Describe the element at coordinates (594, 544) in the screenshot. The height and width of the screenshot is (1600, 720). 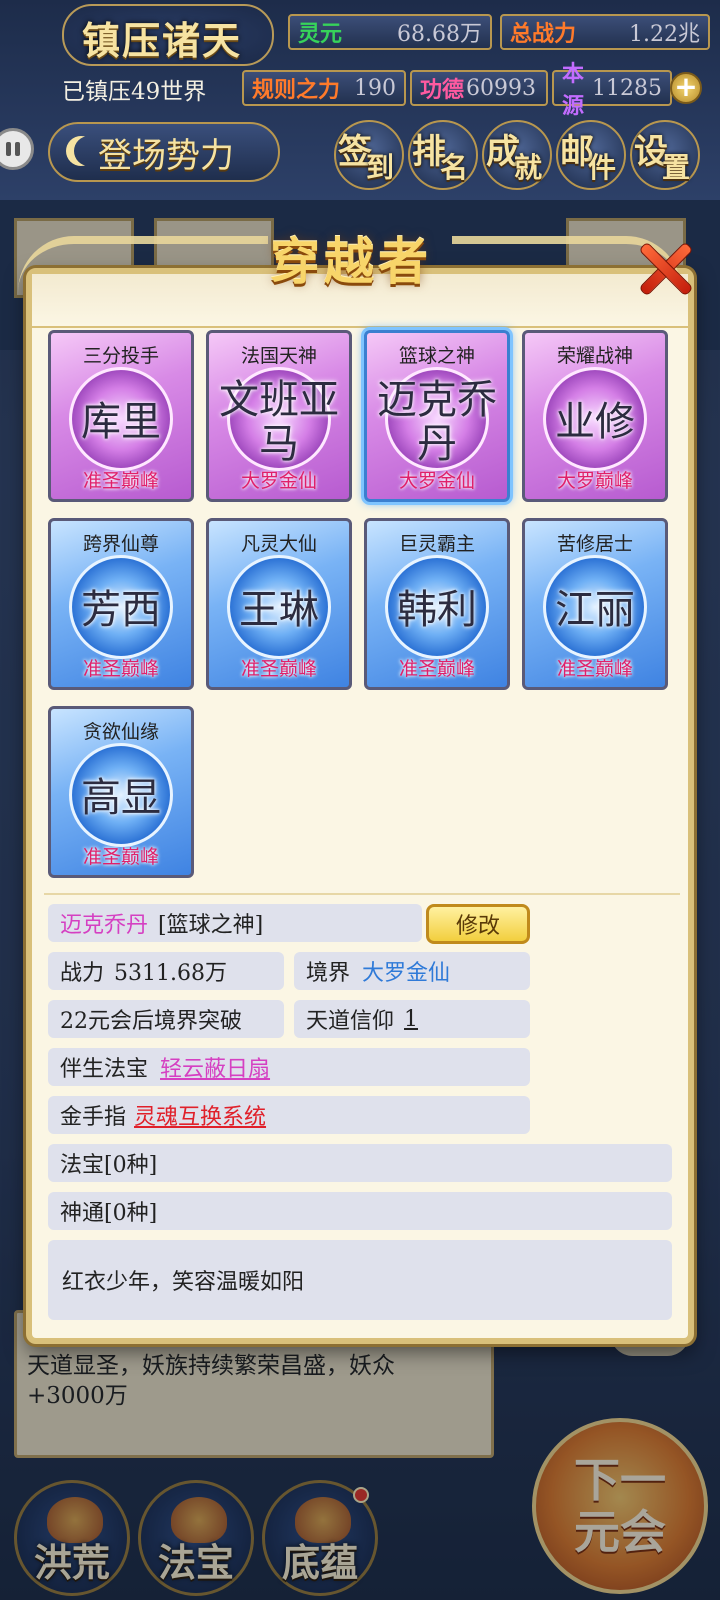
I see `card-title: 苦修居士` at that location.